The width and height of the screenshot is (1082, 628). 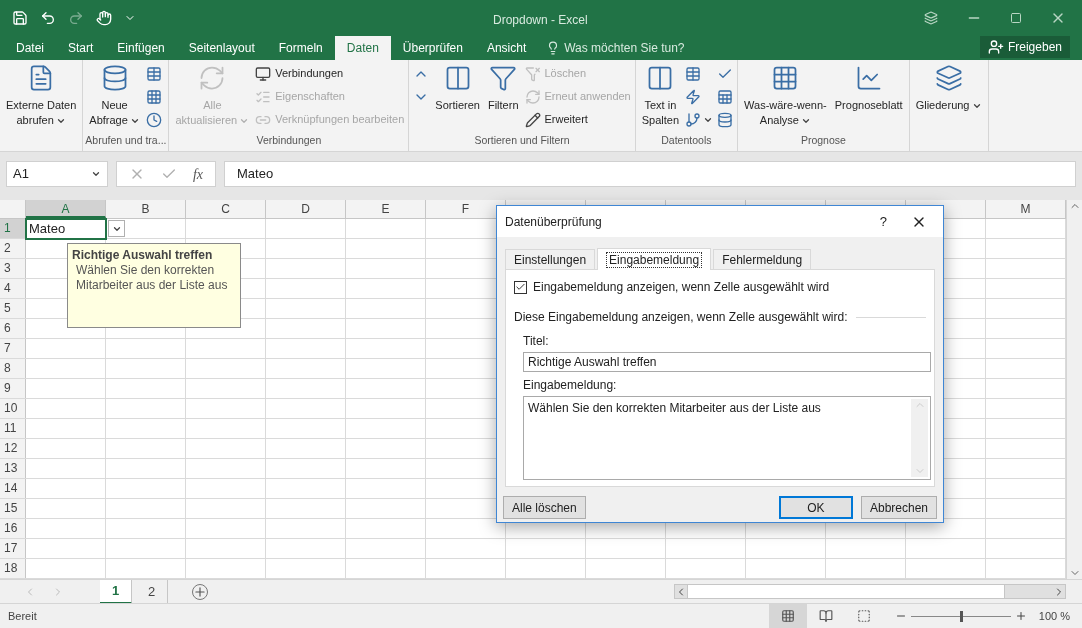 What do you see at coordinates (13, 388) in the screenshot?
I see `row-header: 9` at bounding box center [13, 388].